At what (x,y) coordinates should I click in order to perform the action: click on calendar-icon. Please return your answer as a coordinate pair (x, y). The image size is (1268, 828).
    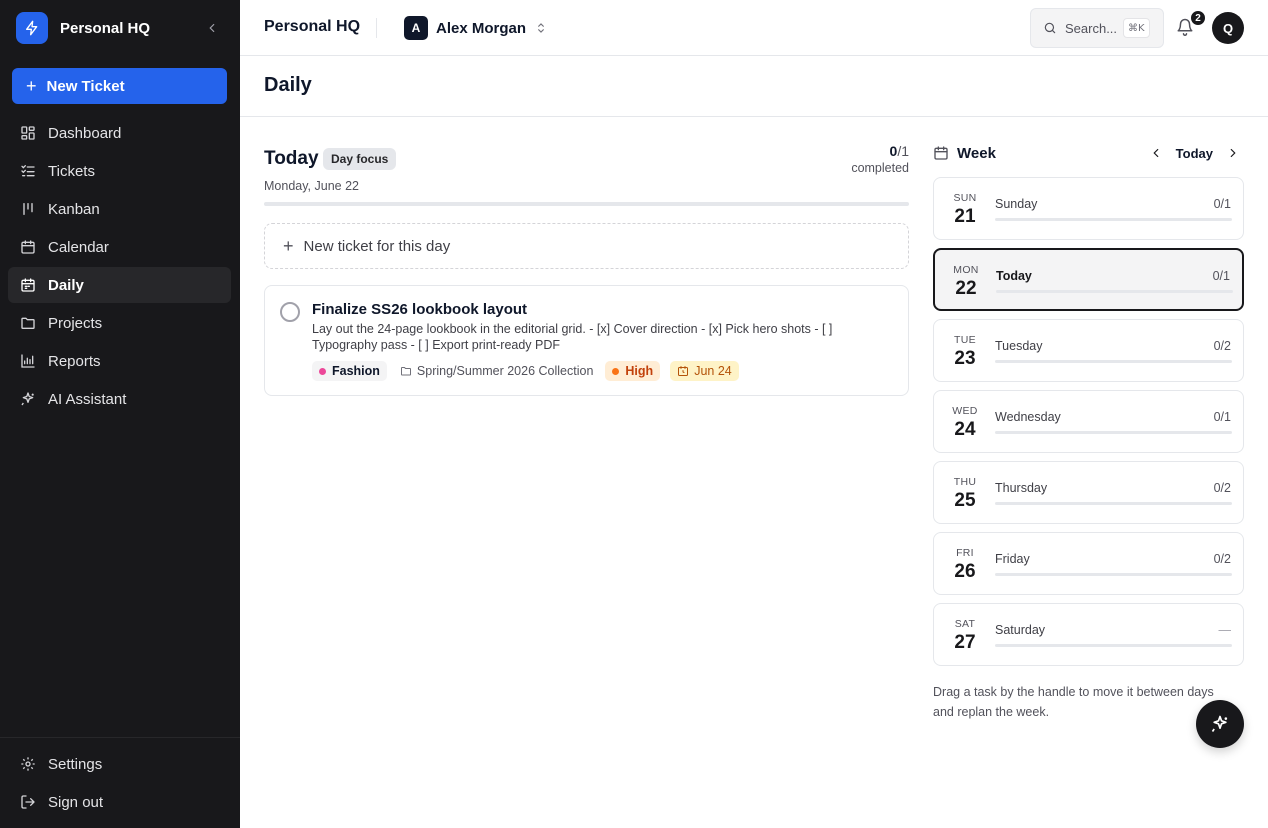
    Looking at the image, I should click on (28, 247).